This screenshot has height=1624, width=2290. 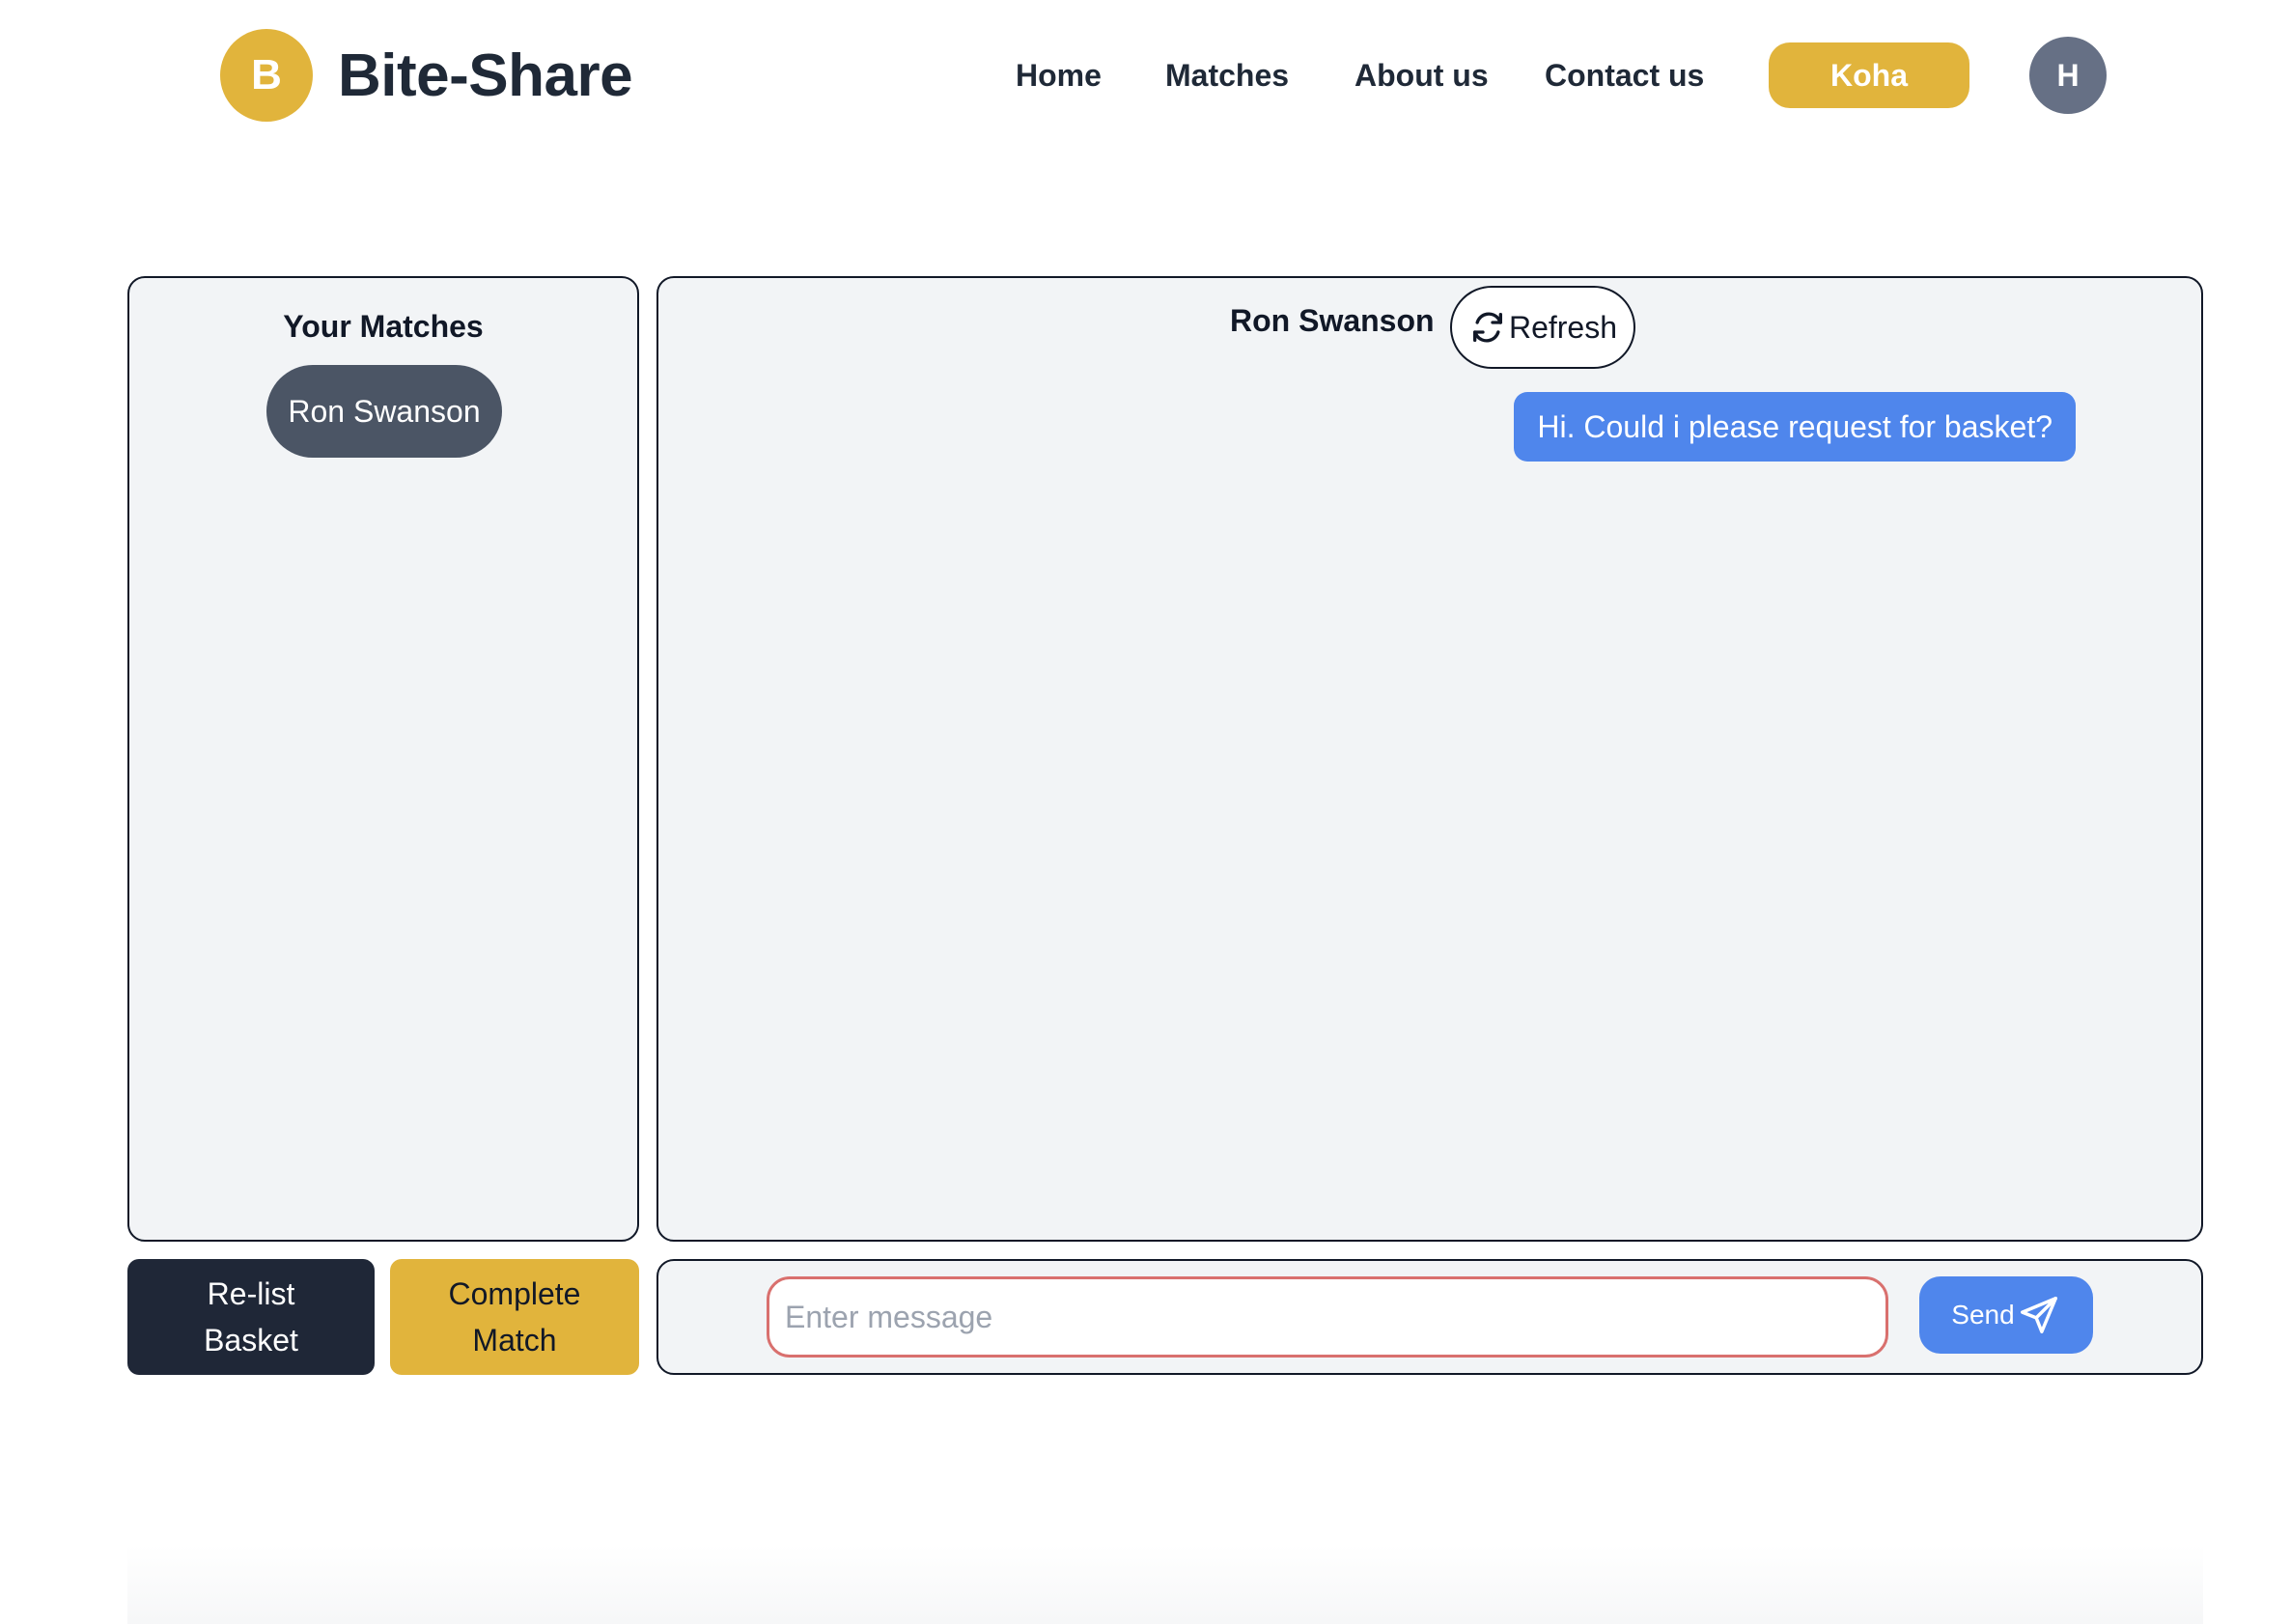 I want to click on send-label: Send, so click(x=1983, y=1315).